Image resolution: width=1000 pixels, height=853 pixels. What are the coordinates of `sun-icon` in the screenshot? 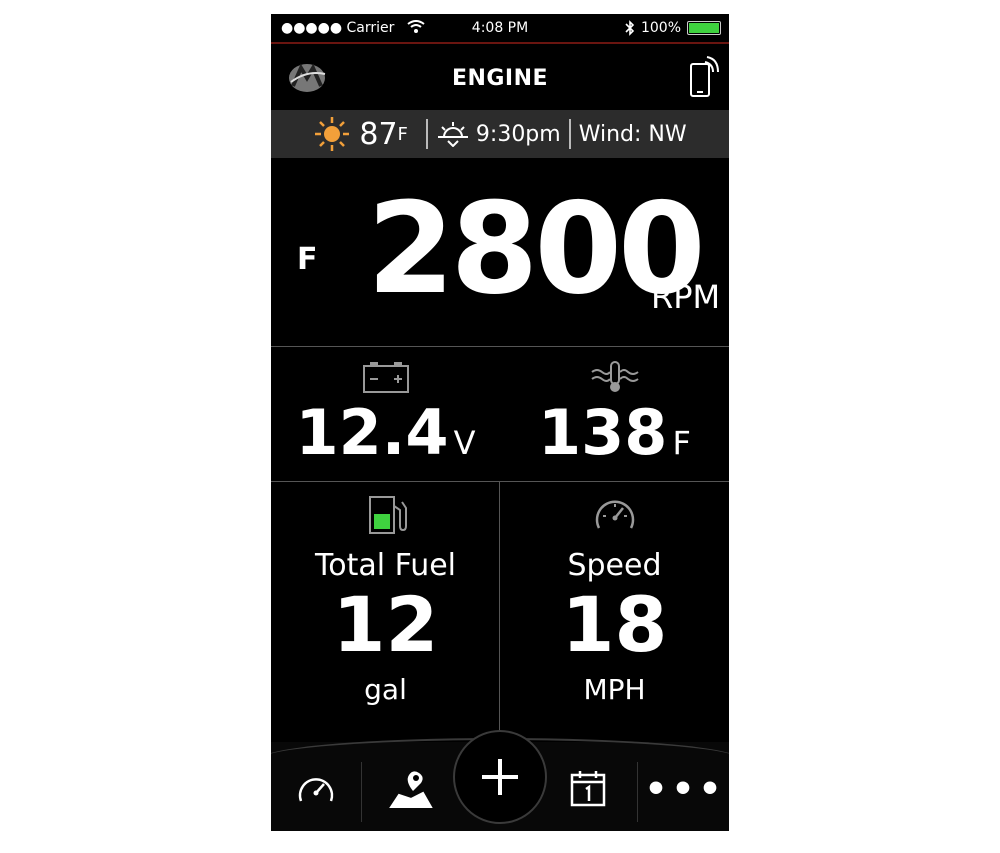 It's located at (332, 134).